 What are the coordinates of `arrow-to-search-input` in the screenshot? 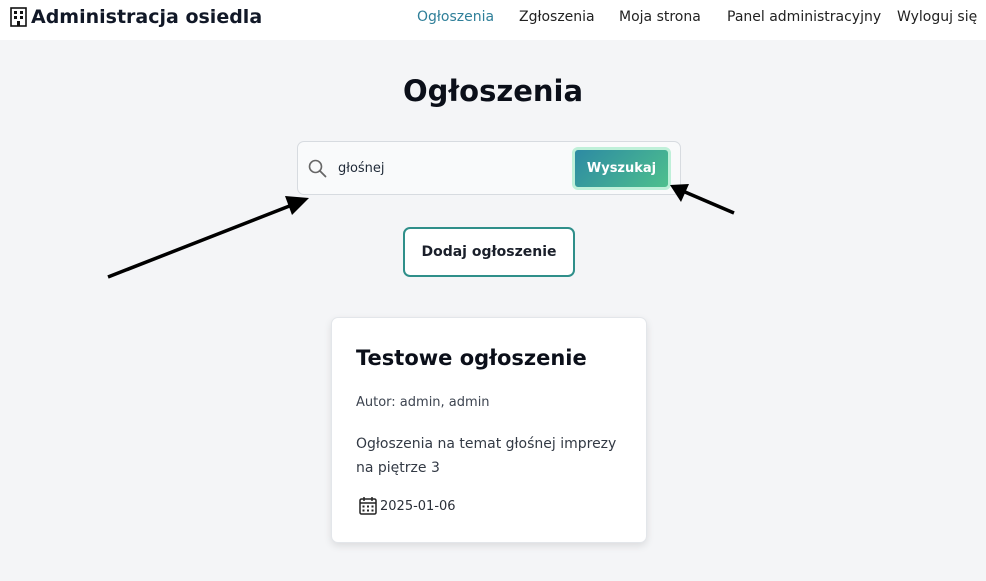 It's located at (208, 237).